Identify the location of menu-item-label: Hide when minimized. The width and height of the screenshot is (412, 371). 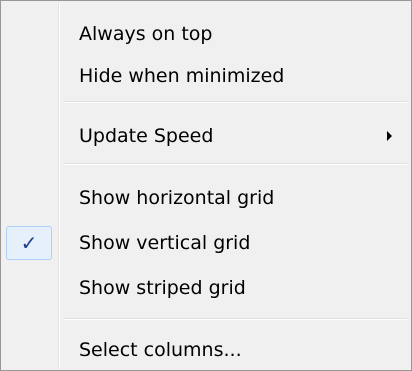
(182, 76).